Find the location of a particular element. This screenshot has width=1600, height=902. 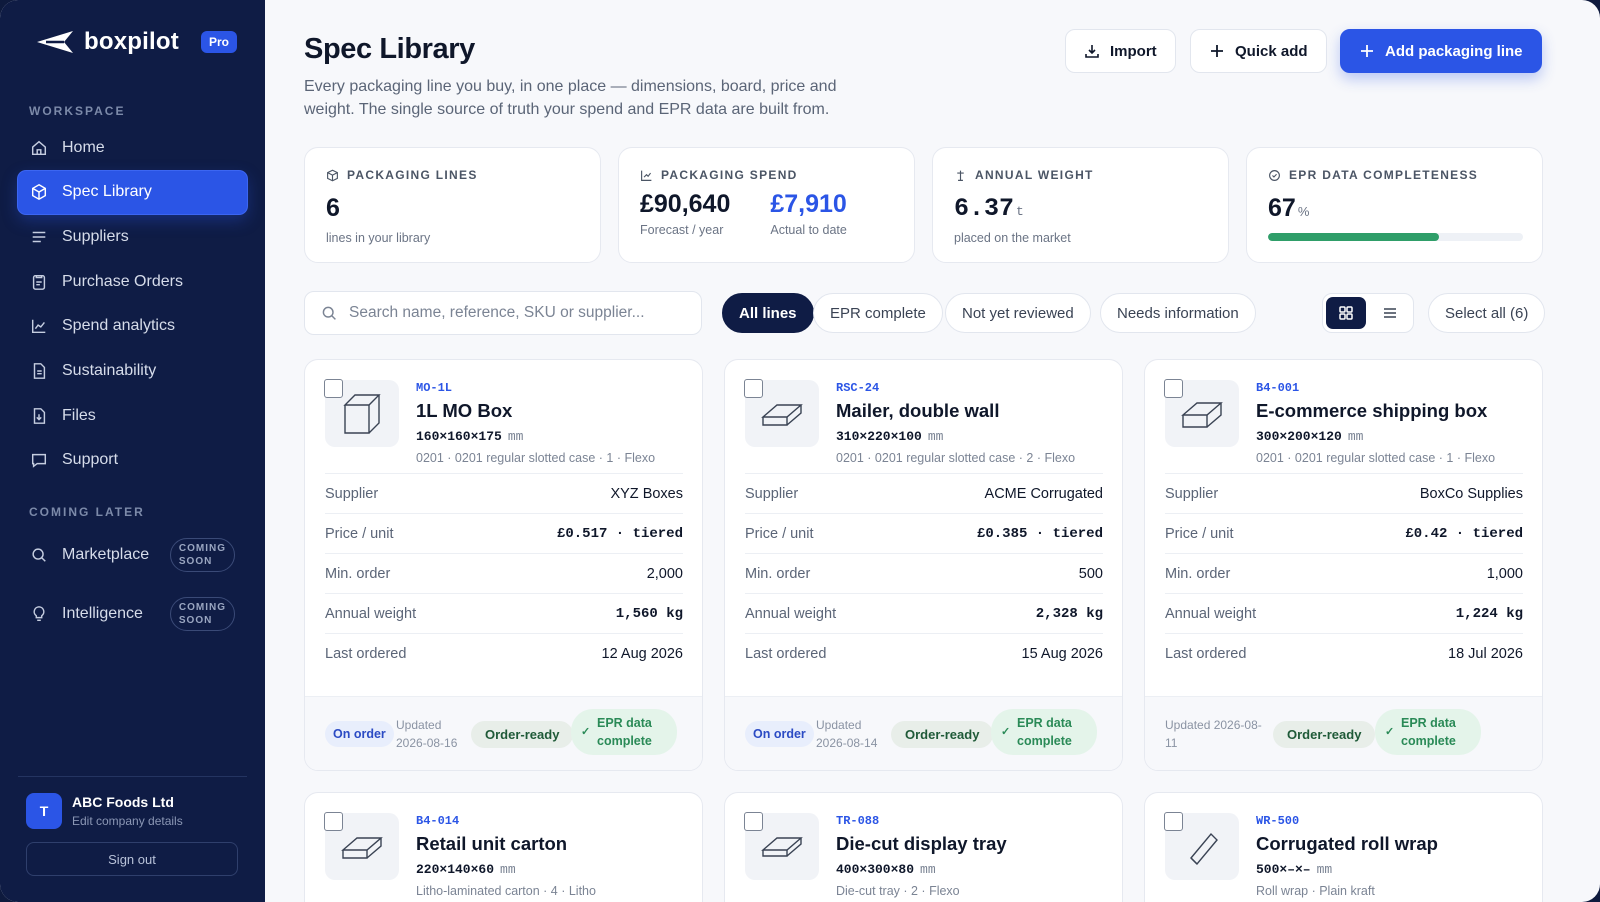

price-value: £0.42 · tiered is located at coordinates (1464, 533).